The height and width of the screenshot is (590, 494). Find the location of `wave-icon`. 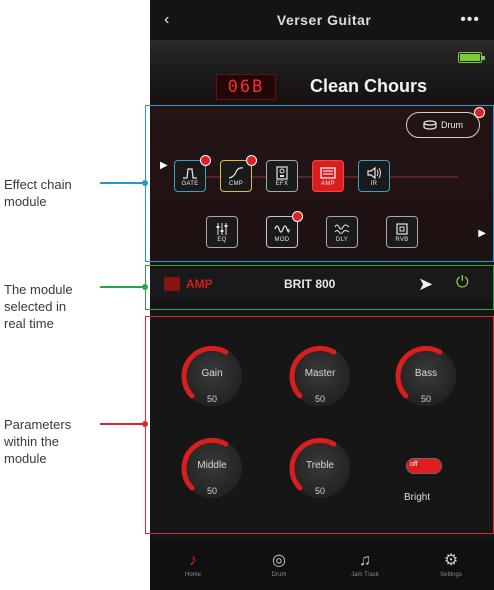

wave-icon is located at coordinates (282, 228).